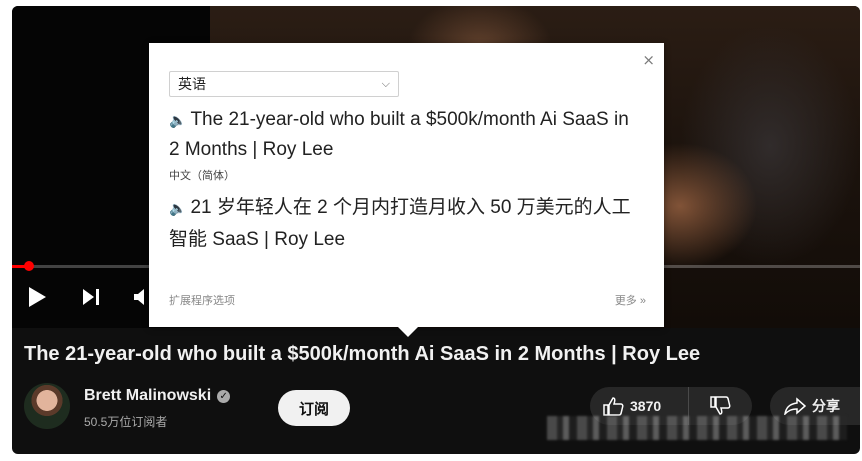 The width and height of the screenshot is (862, 461). I want to click on channel-name: Brett Malinowski, so click(147, 396).